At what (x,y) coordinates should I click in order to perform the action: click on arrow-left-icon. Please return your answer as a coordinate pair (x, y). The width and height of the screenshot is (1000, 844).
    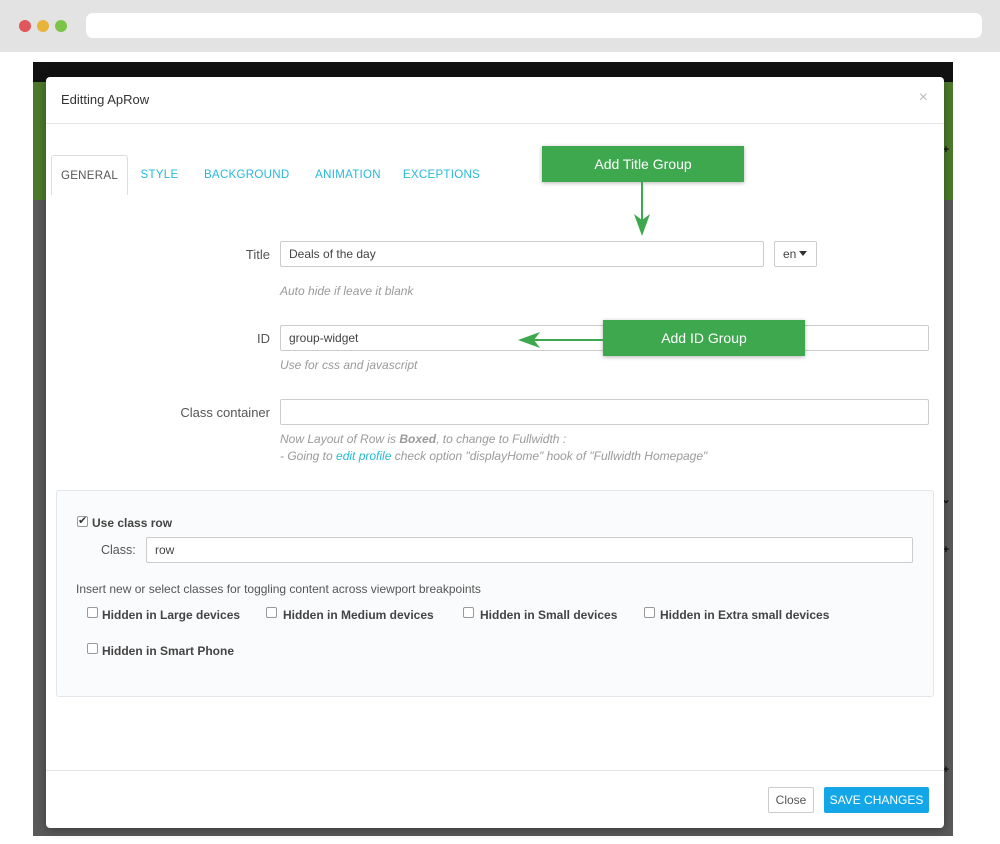
    Looking at the image, I should click on (560, 340).